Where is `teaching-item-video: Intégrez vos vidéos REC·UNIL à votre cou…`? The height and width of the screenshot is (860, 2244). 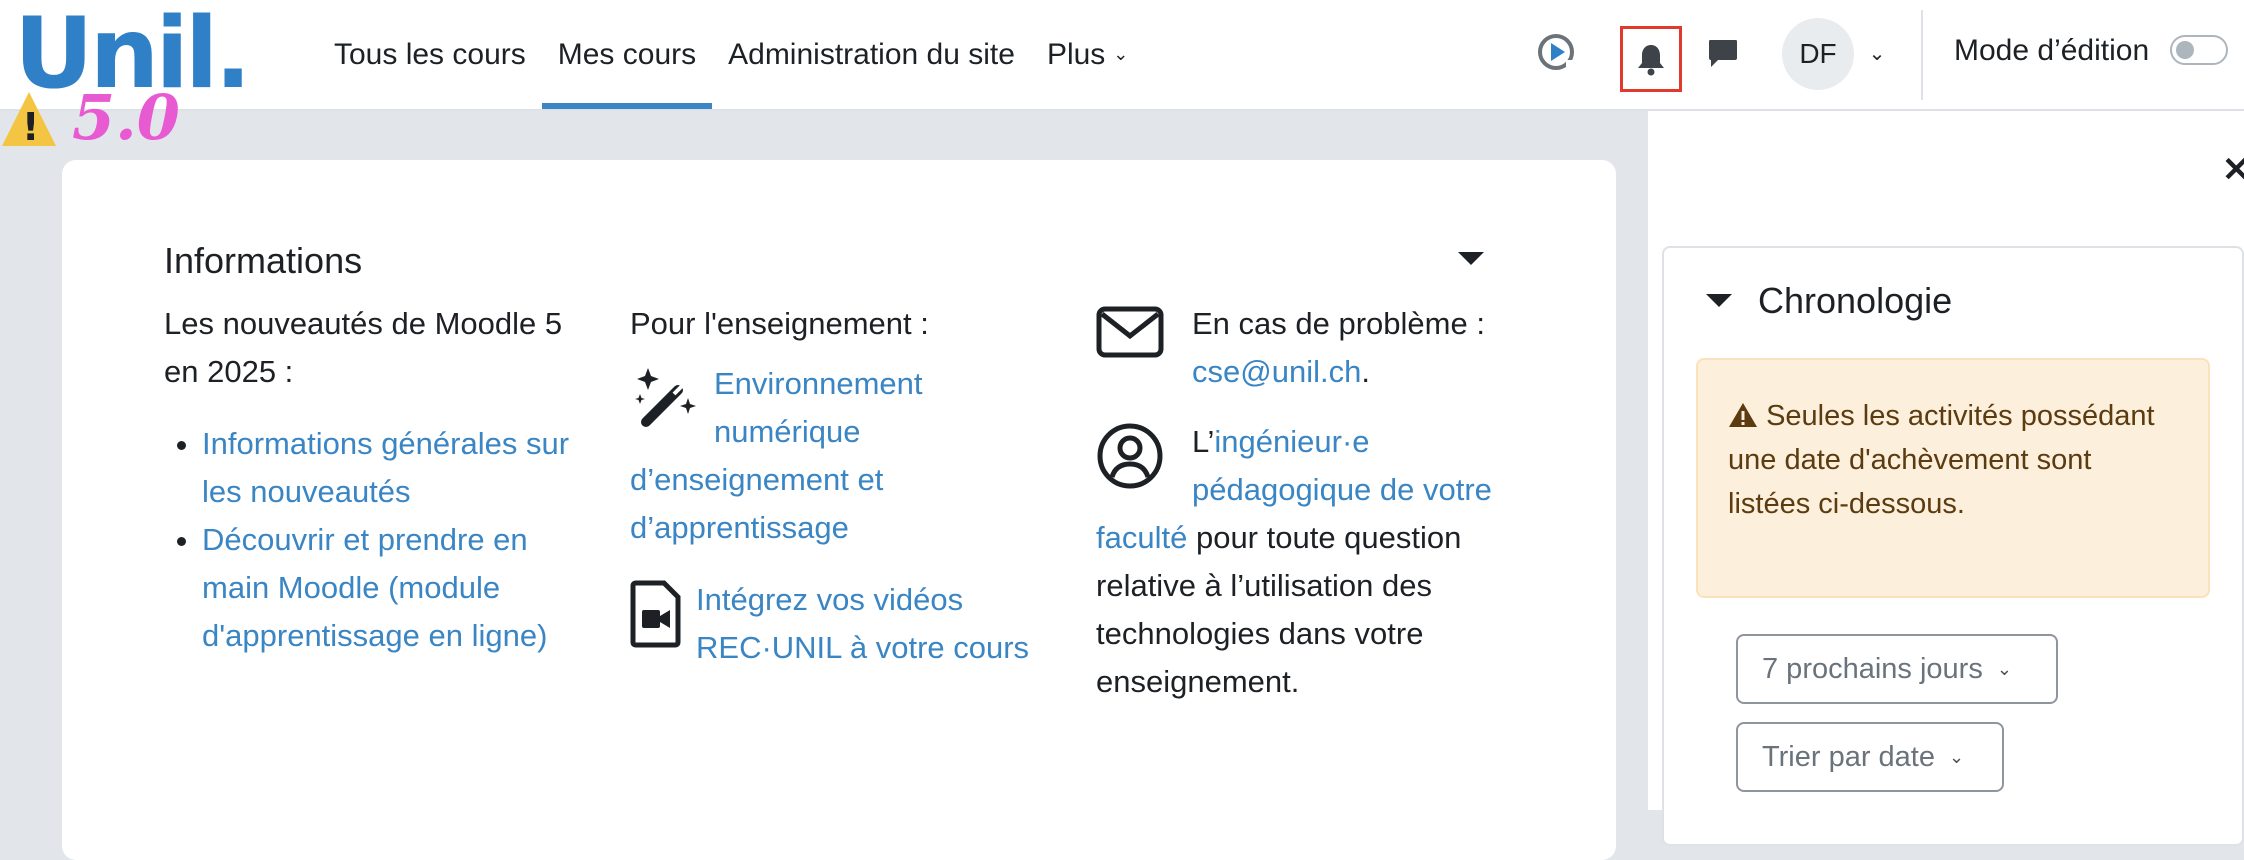
teaching-item-video: Intégrez vos vidéos REC·UNIL à votre cou… is located at coordinates (835, 624).